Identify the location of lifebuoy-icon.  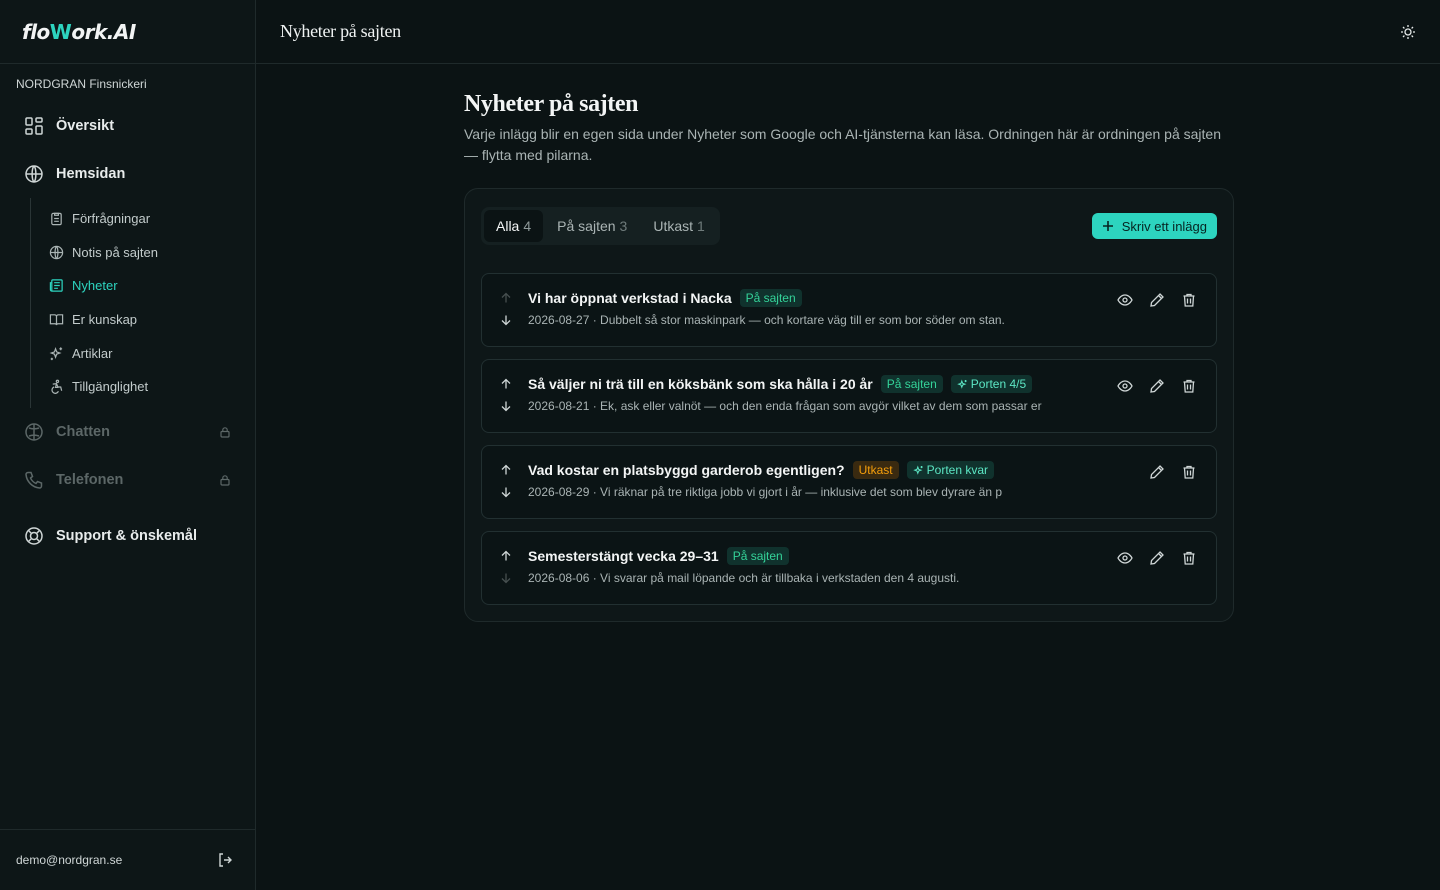
(34, 536).